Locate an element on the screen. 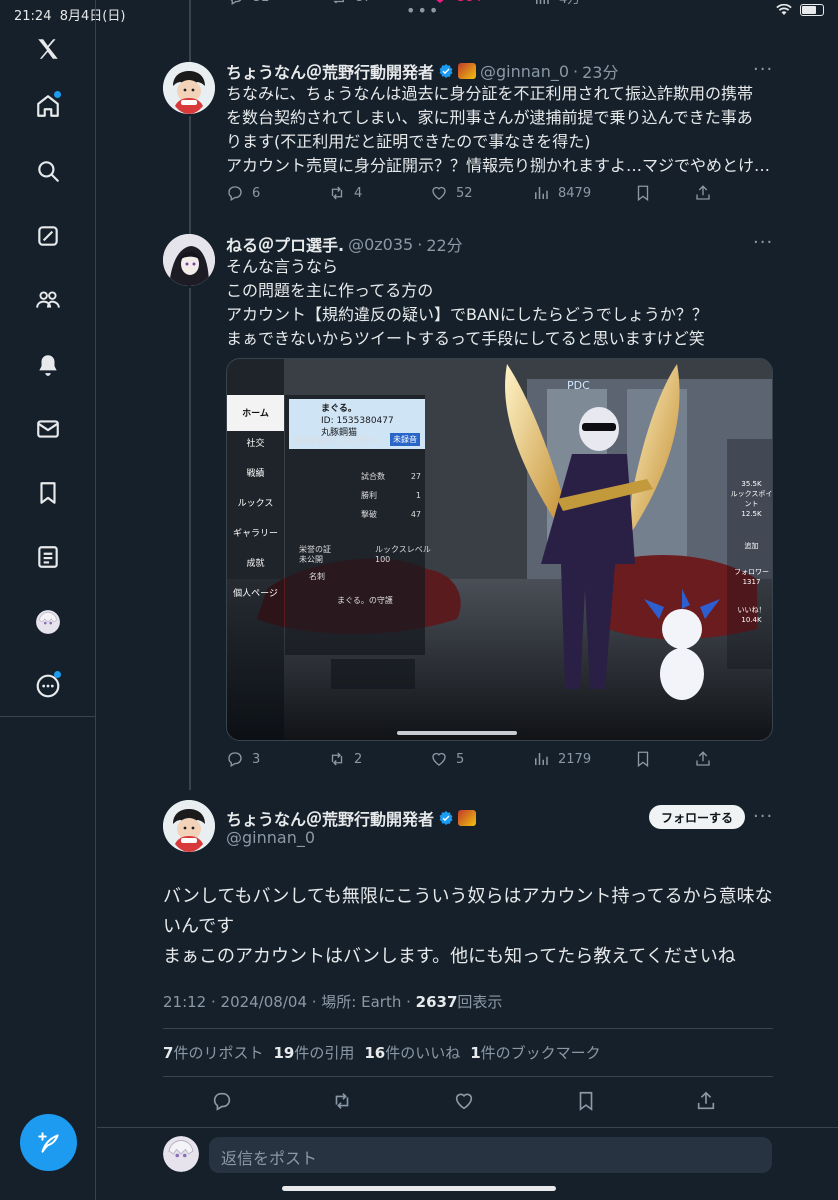 This screenshot has height=1200, width=838. reply-button: 52 is located at coordinates (248, 3).